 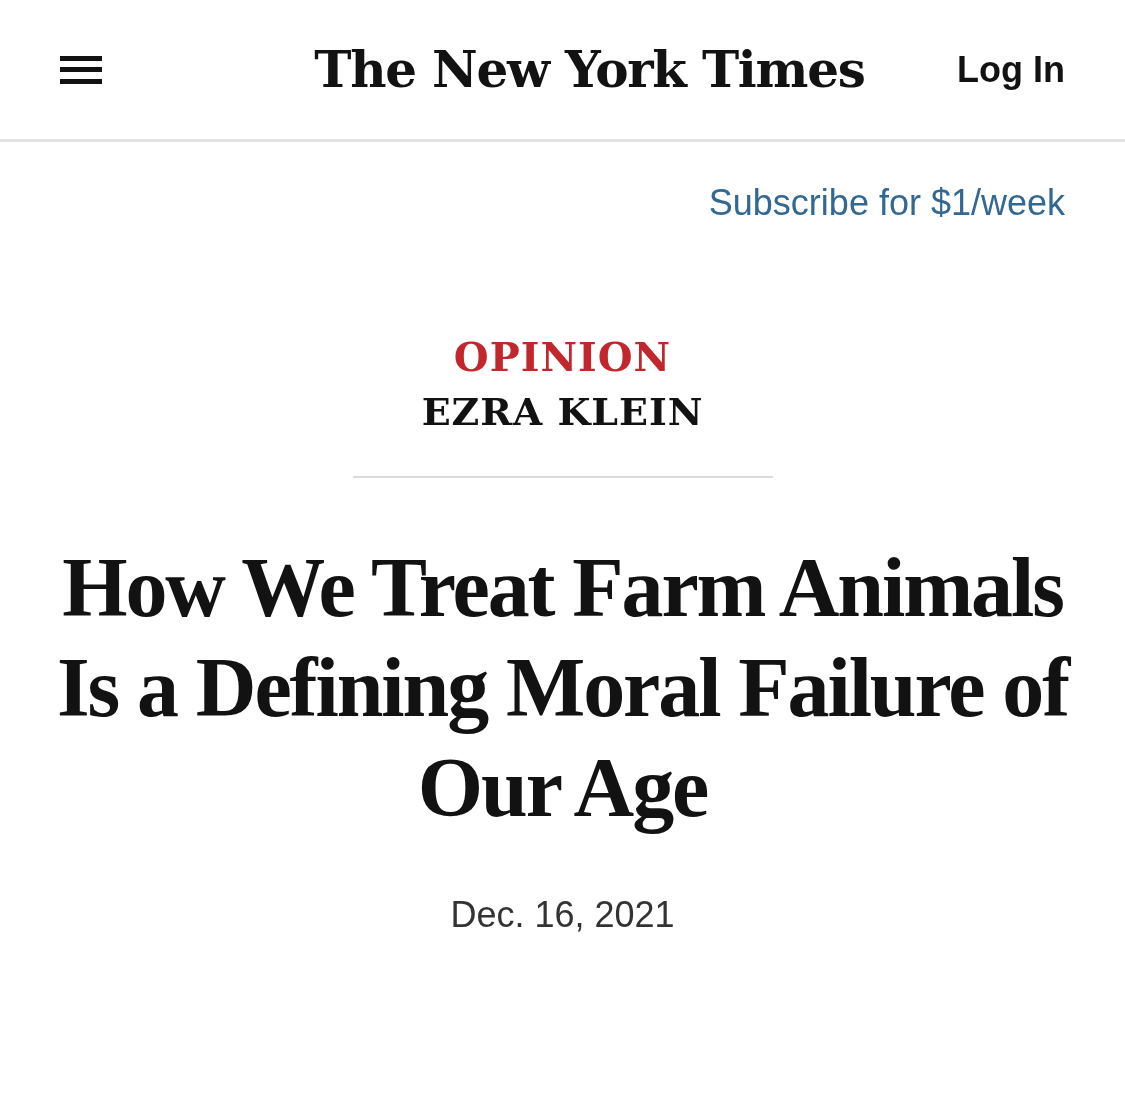 I want to click on menu-icon, so click(x=81, y=69).